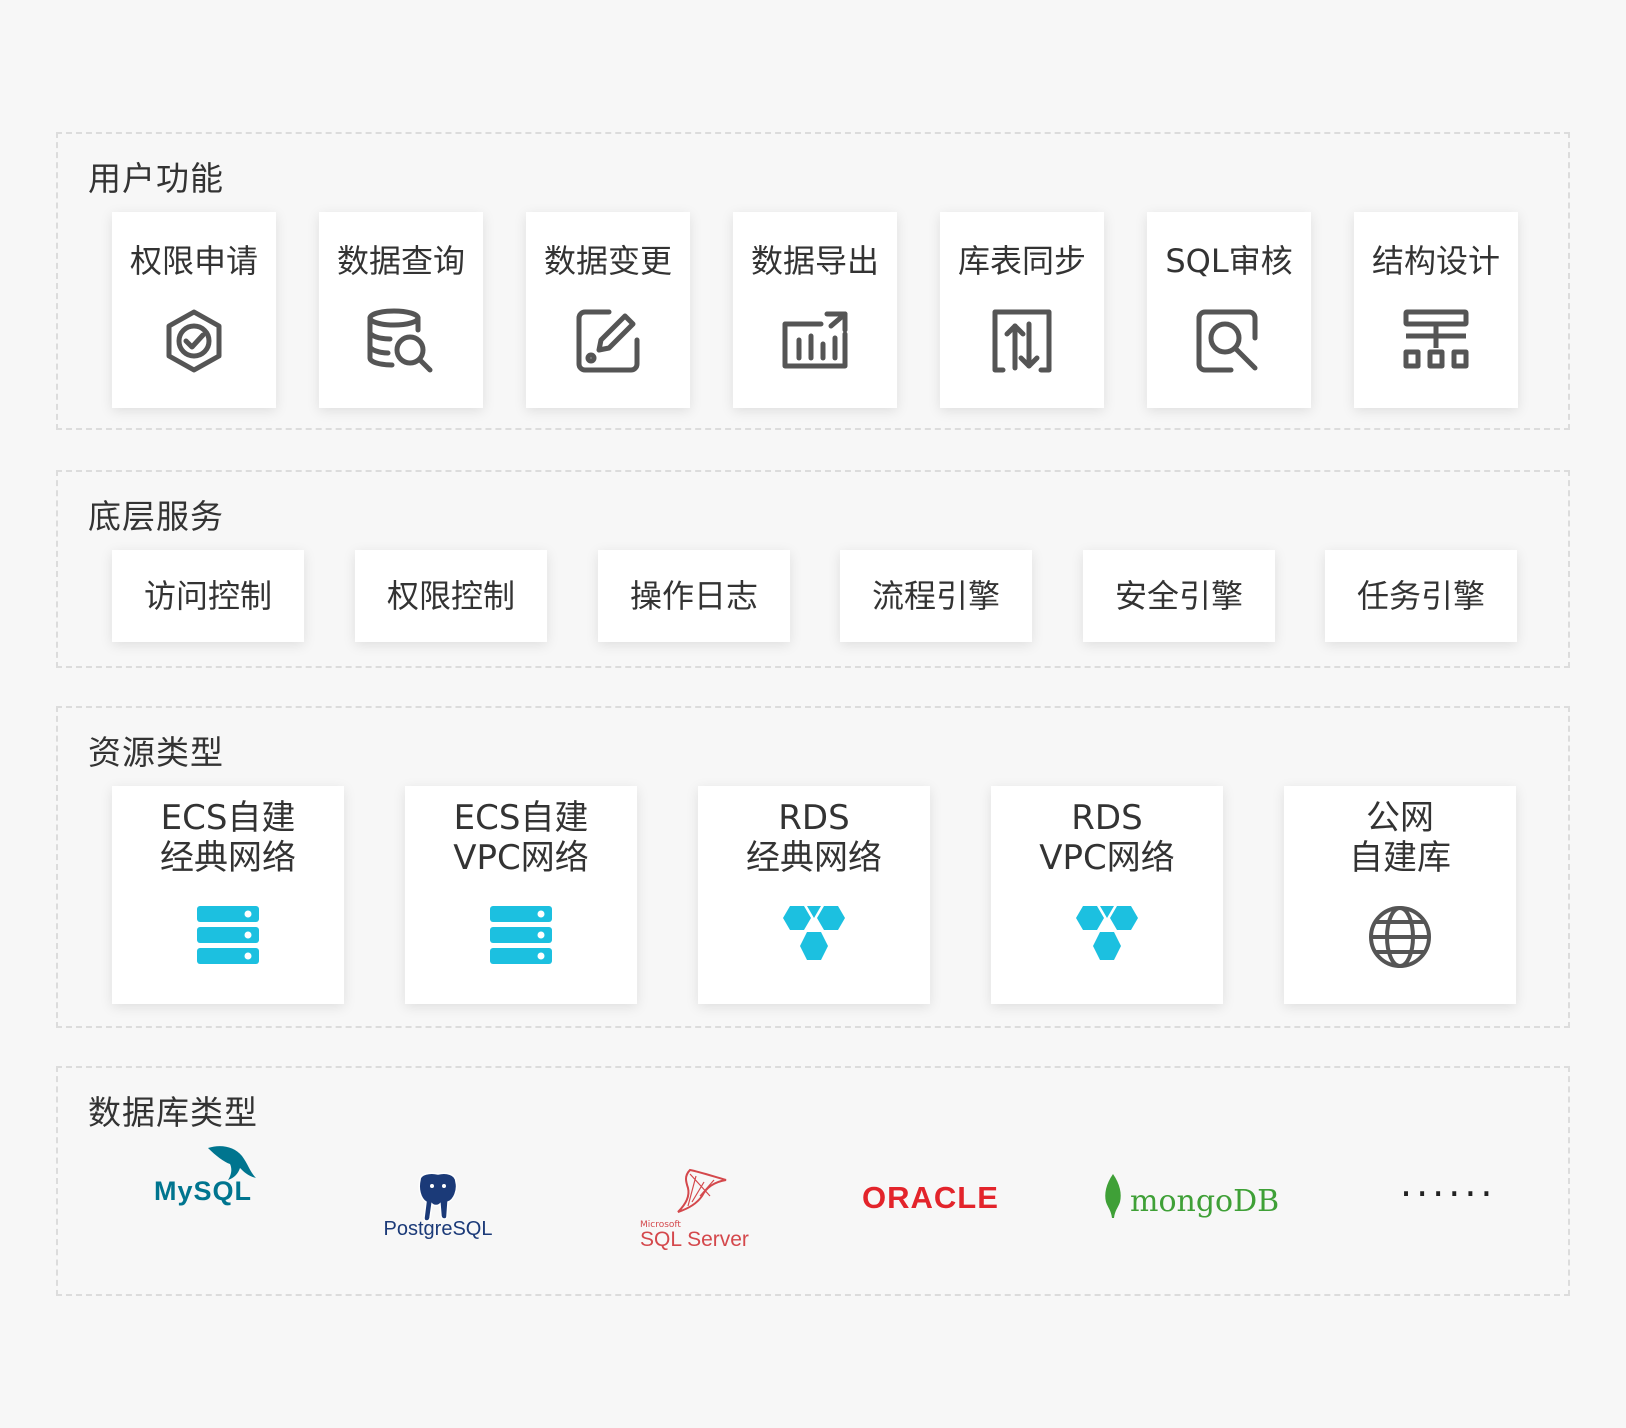  What do you see at coordinates (232, 1163) in the screenshot?
I see `dolphin-icon` at bounding box center [232, 1163].